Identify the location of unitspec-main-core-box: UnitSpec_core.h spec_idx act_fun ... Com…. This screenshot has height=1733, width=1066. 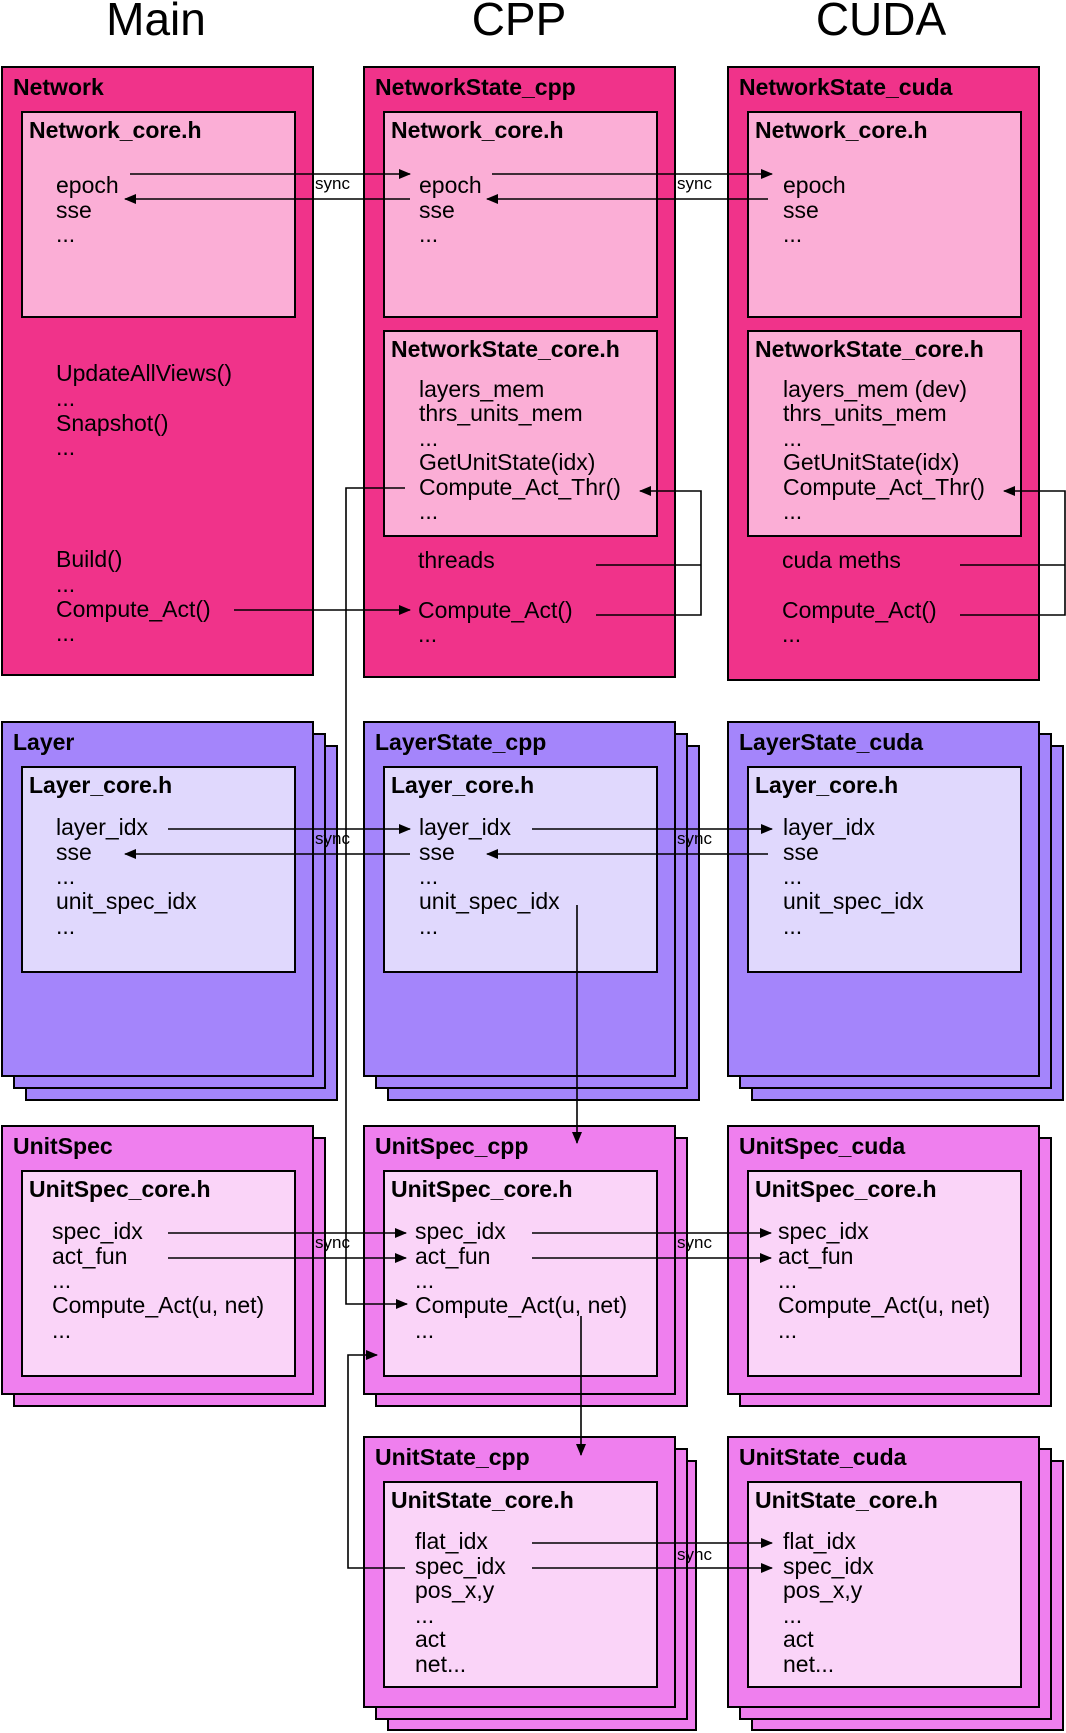
(158, 1273).